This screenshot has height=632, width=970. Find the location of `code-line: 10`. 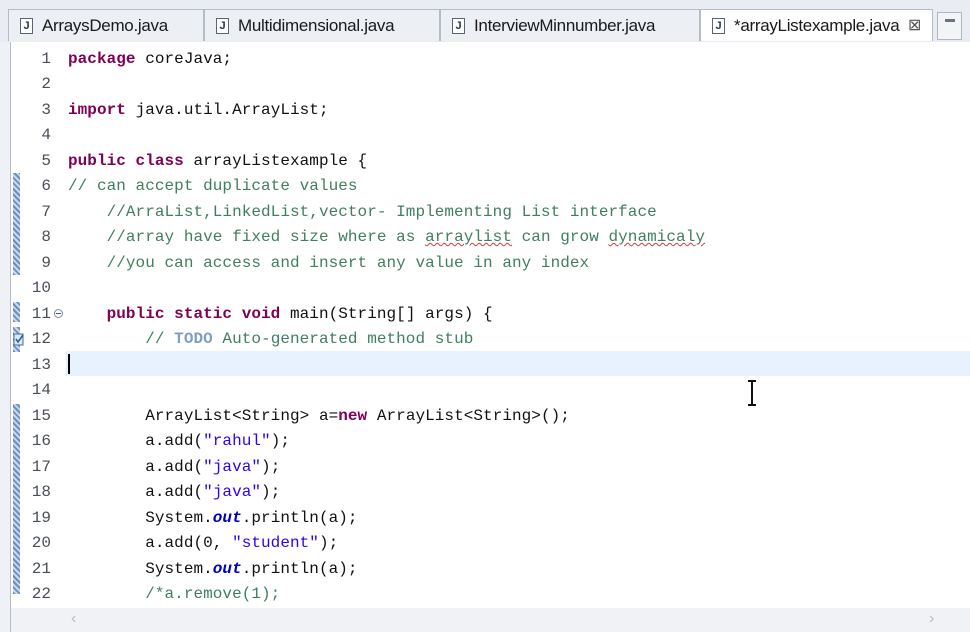

code-line: 10 is located at coordinates (490, 288).